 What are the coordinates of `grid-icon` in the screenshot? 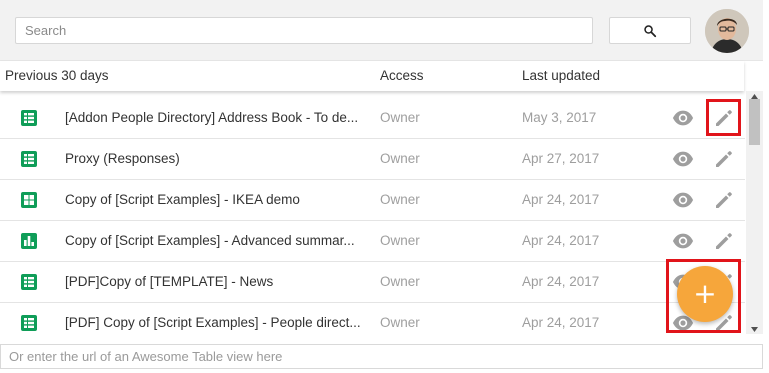 It's located at (29, 200).